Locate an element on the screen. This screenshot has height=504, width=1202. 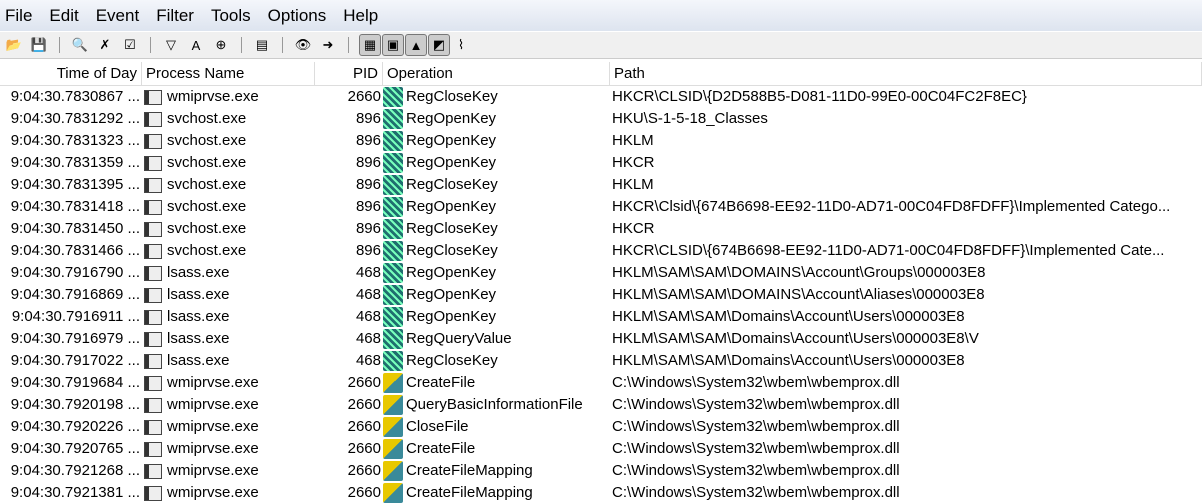
column-operation: Operation is located at coordinates (496, 73).